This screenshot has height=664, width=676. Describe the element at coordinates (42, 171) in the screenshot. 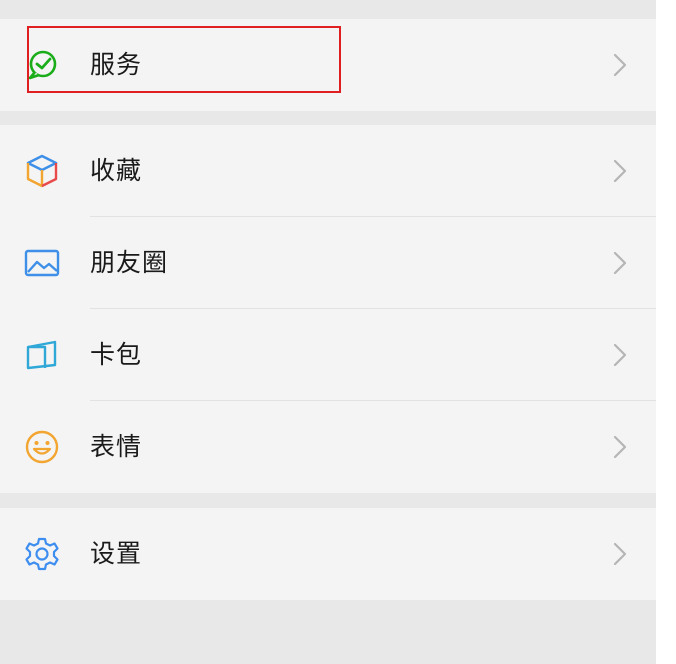

I see `cube-icon` at that location.